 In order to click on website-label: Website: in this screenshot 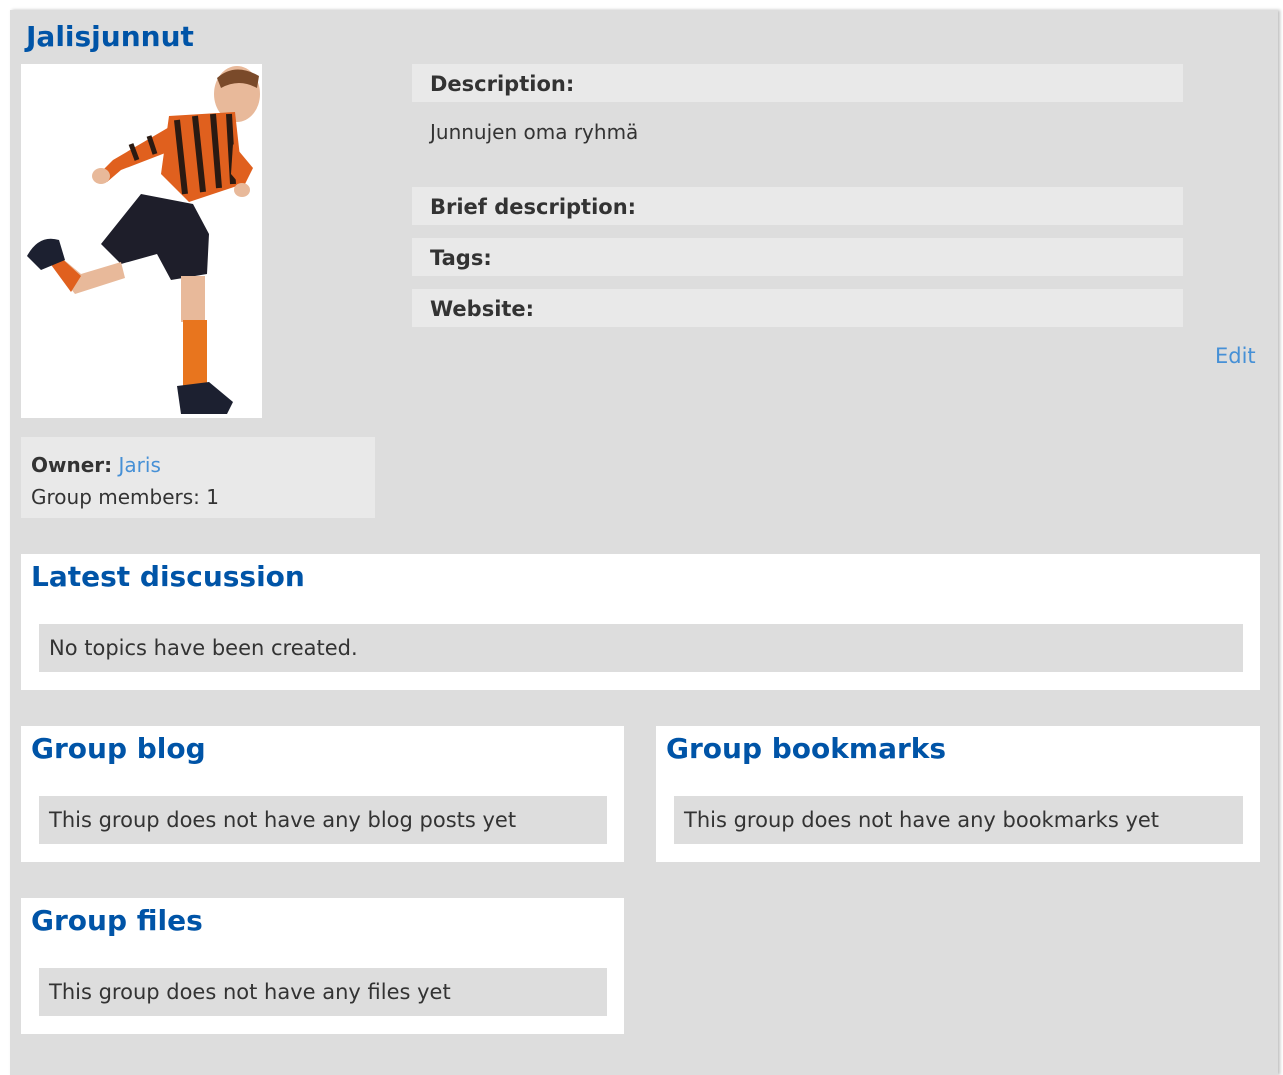, I will do `click(797, 308)`.